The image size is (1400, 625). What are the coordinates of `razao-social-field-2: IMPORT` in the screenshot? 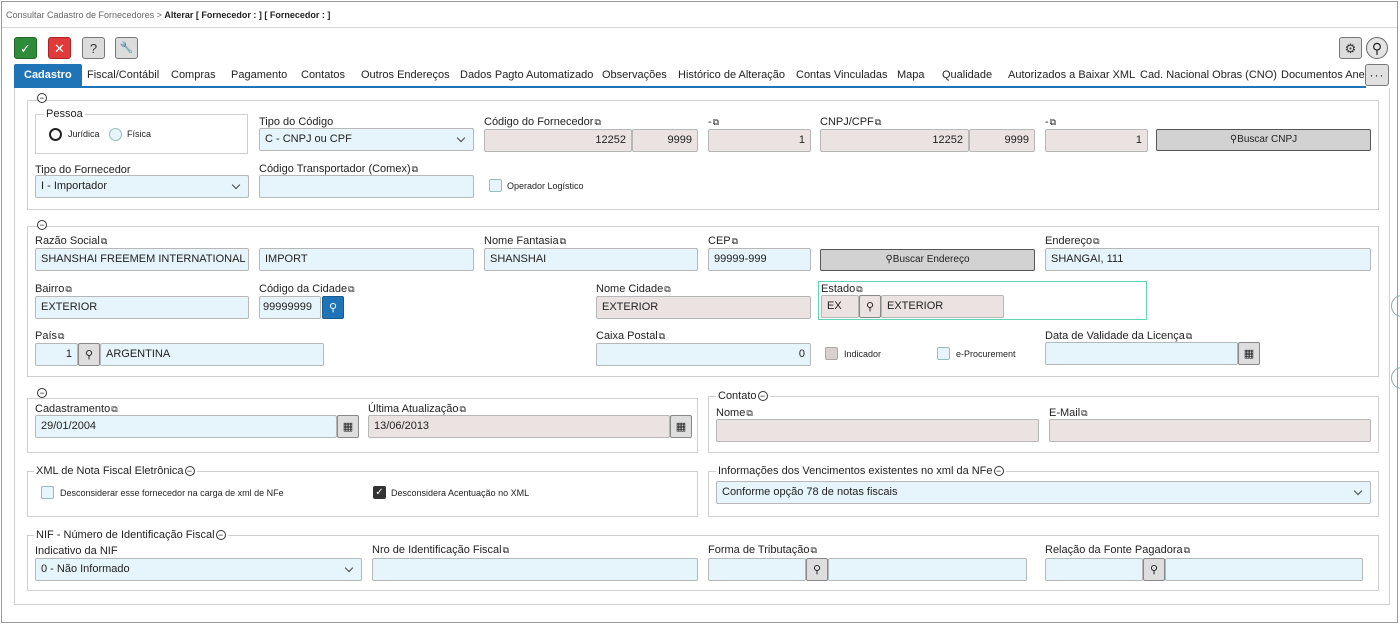 It's located at (366, 259).